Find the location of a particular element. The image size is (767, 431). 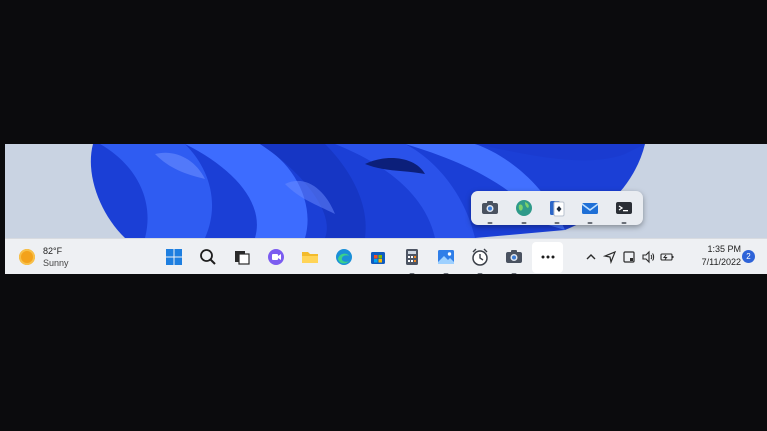

terminal-icon is located at coordinates (623, 208).